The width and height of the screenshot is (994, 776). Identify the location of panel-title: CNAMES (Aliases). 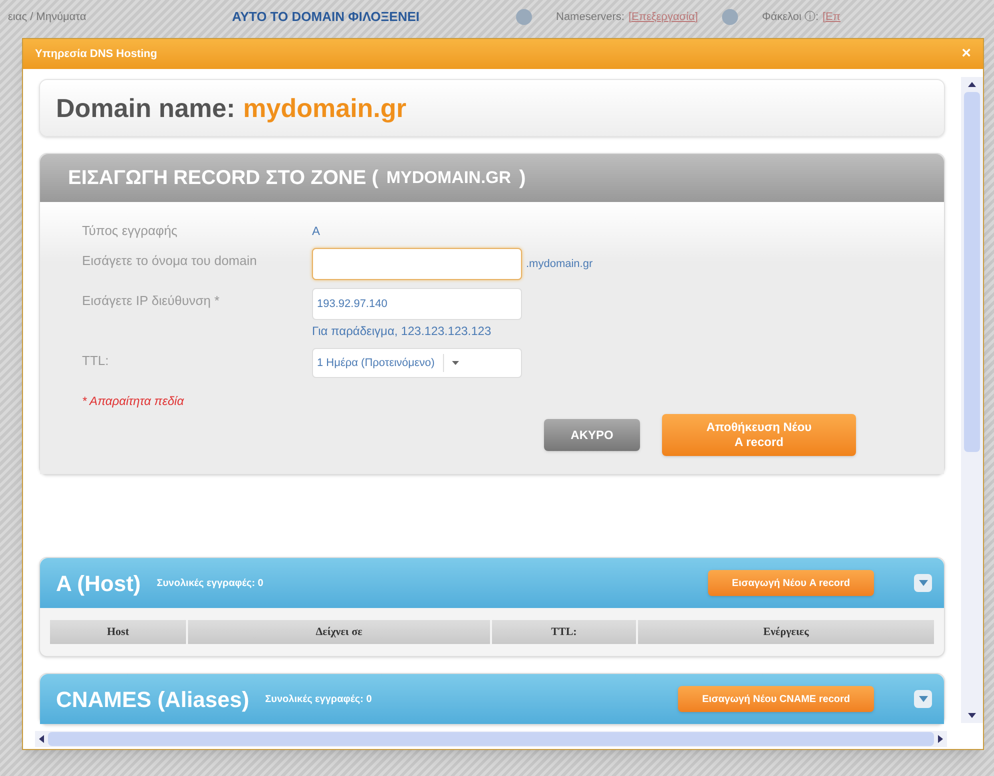
(153, 700).